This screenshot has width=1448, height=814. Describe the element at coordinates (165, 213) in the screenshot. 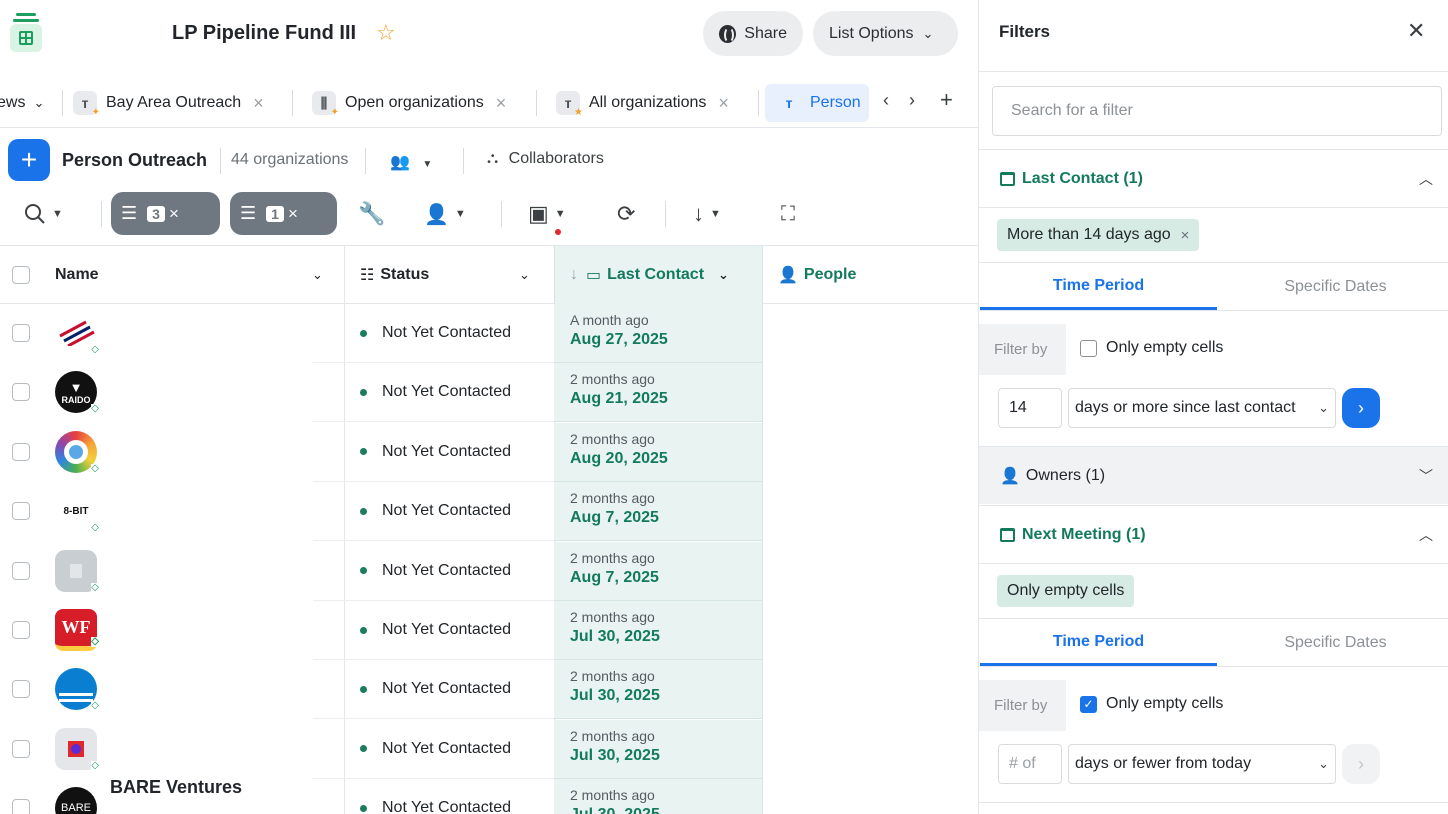

I see `filter-pill: ☰ 3 ×` at that location.